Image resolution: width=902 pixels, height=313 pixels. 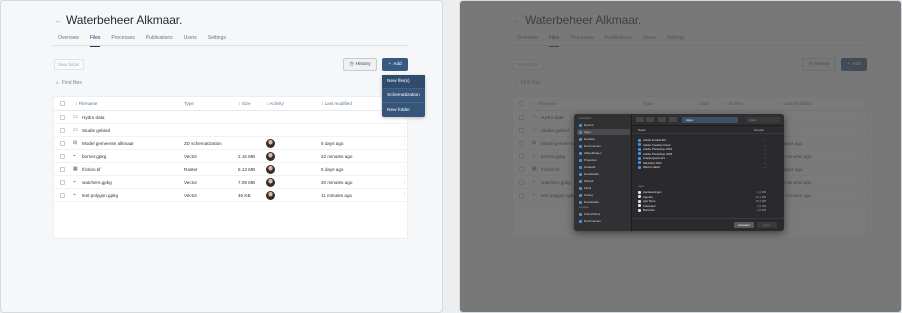 I want to click on last-modified: 20 minutes ago, so click(x=337, y=182).